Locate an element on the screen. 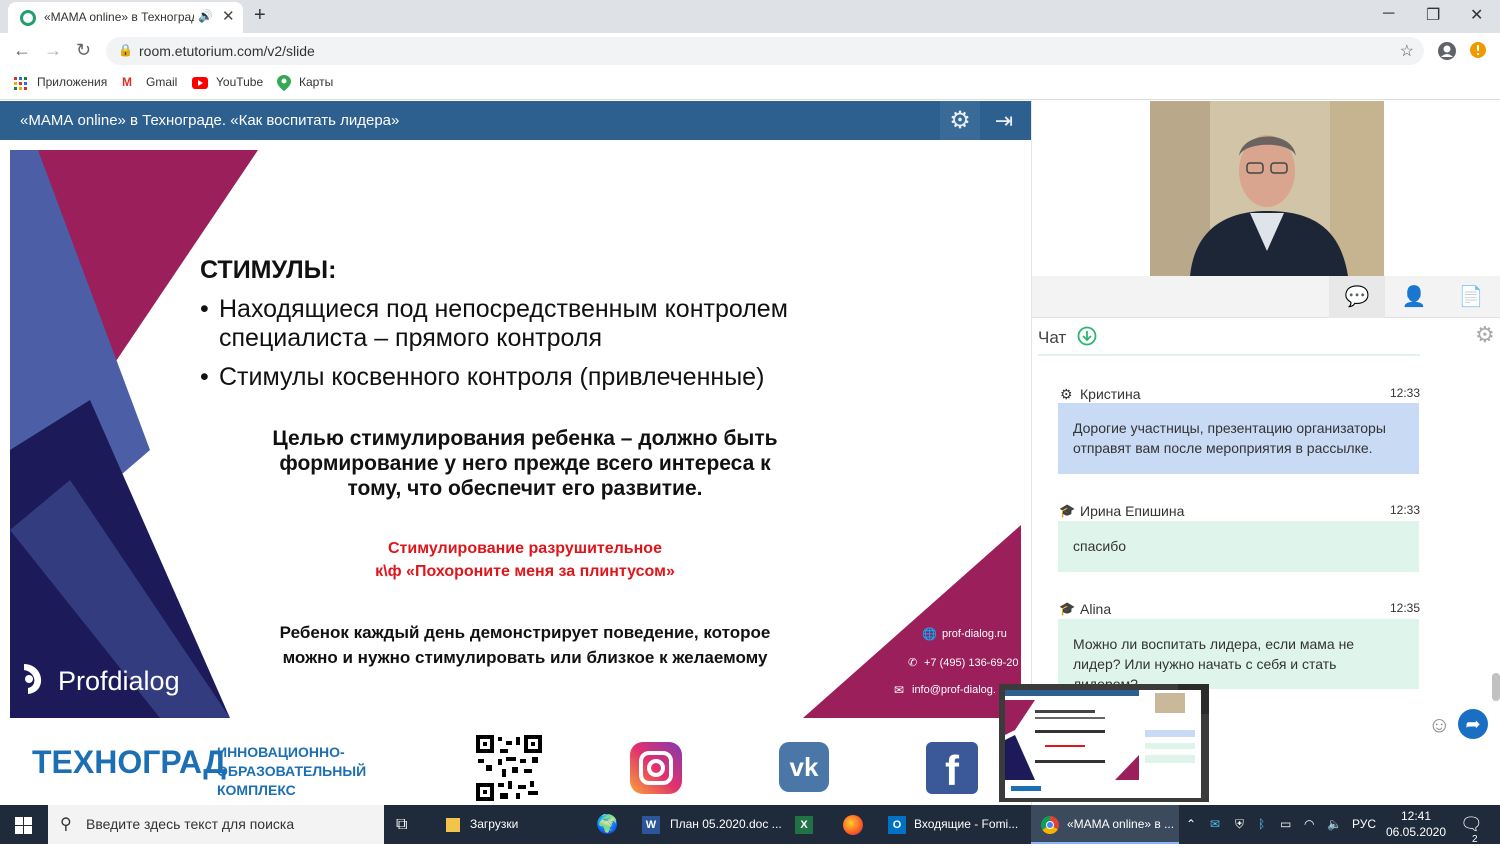 This screenshot has height=859, width=1500. tab-chat: 💬 is located at coordinates (1357, 297).